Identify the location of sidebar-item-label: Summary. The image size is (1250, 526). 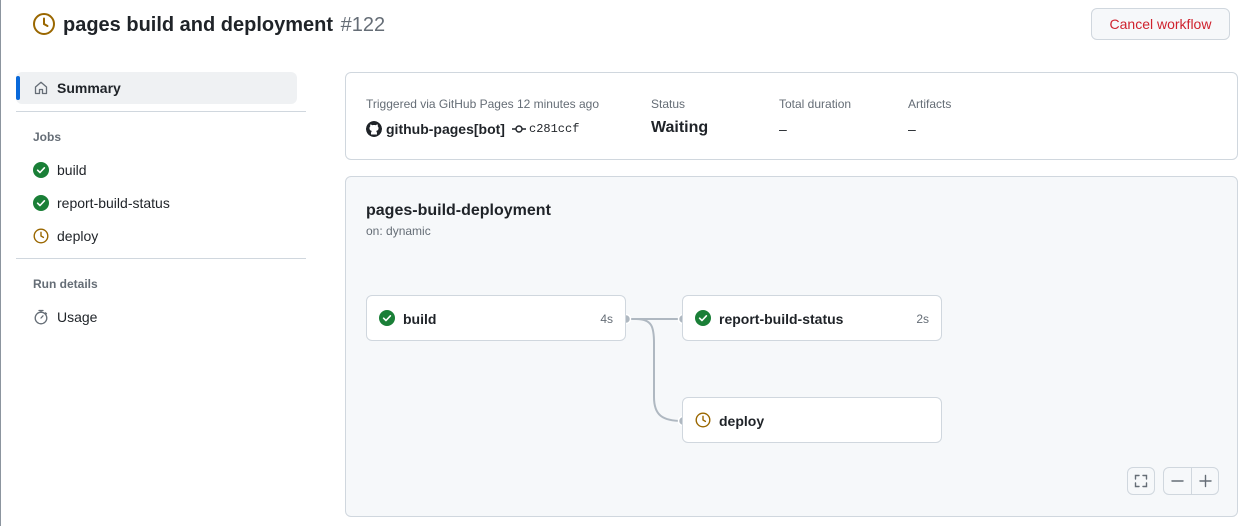
(89, 88).